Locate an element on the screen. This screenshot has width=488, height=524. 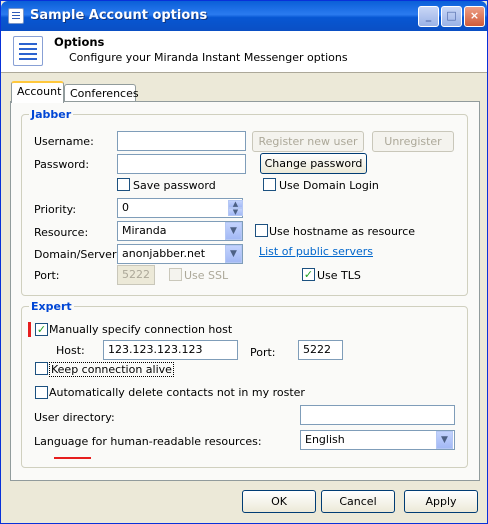
window-title: Sample Account options is located at coordinates (119, 15).